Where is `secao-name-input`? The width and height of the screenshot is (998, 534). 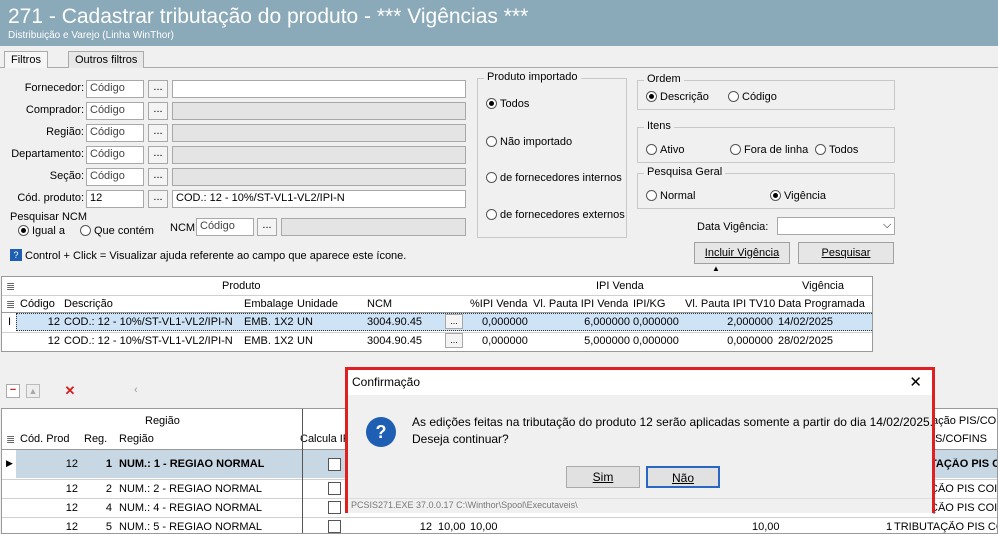
secao-name-input is located at coordinates (319, 177).